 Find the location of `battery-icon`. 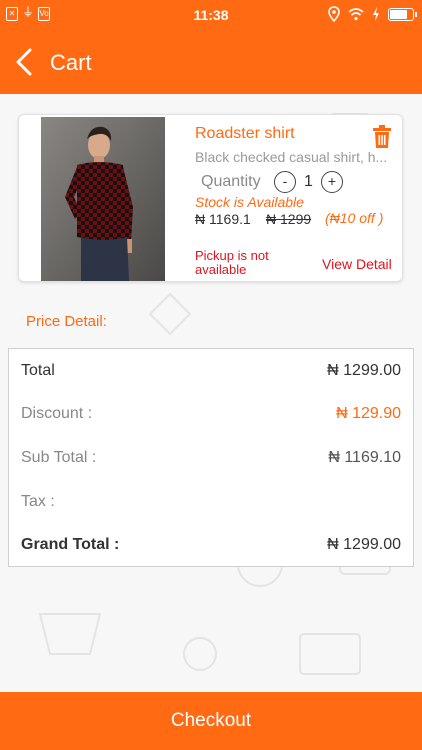

battery-icon is located at coordinates (402, 14).